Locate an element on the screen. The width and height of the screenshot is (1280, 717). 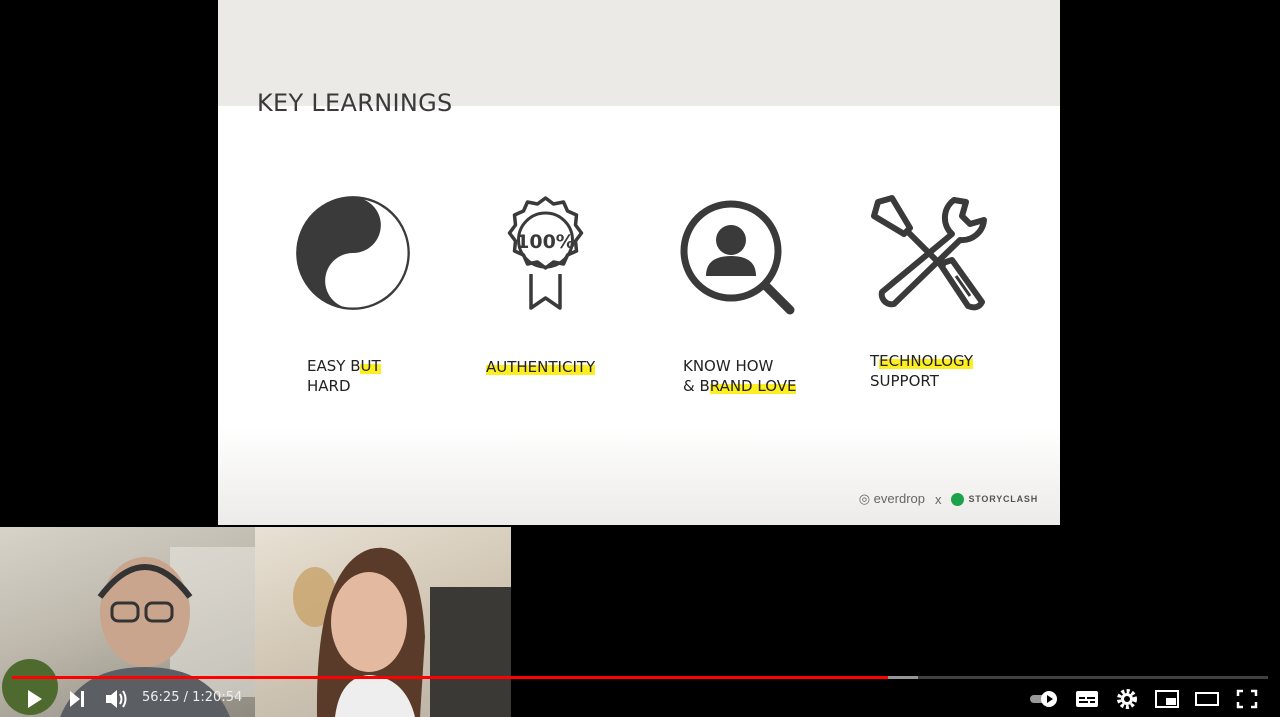
tools-icon is located at coordinates (950, 253).